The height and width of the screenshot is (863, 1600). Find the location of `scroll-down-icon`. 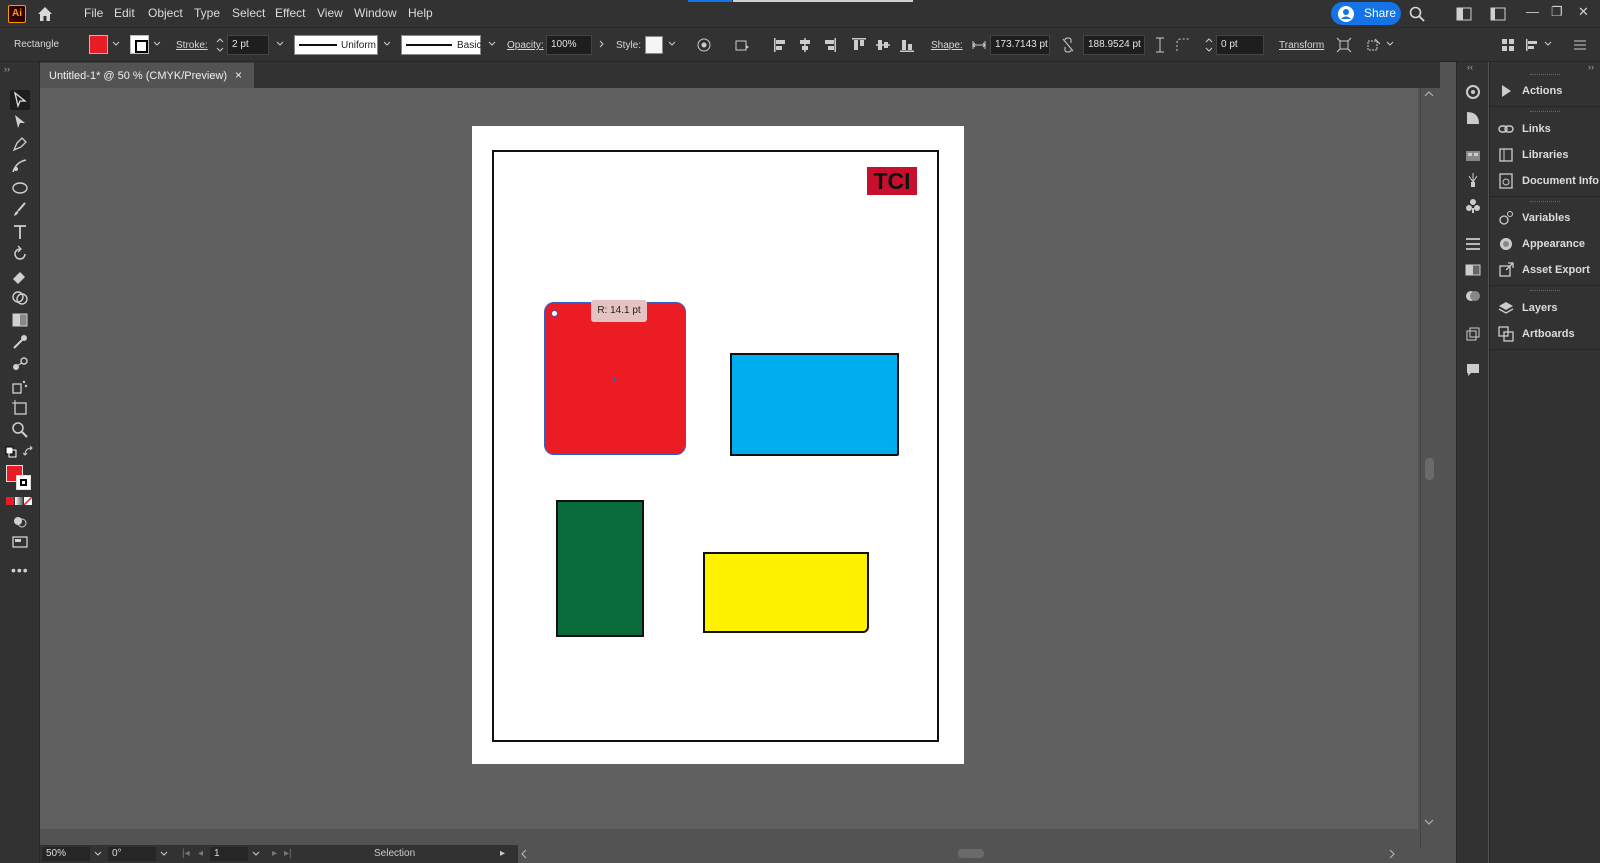

scroll-down-icon is located at coordinates (1429, 822).